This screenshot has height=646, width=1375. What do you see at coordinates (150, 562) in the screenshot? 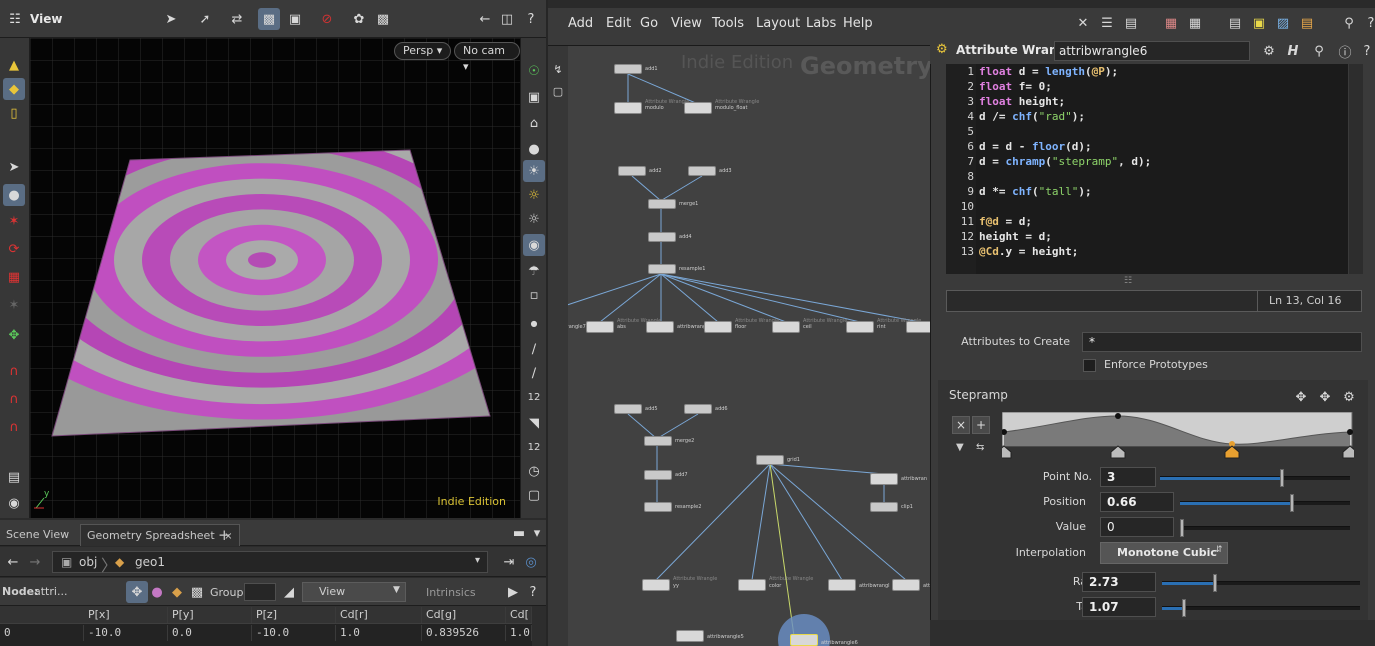
I see `path-node: geo1` at bounding box center [150, 562].